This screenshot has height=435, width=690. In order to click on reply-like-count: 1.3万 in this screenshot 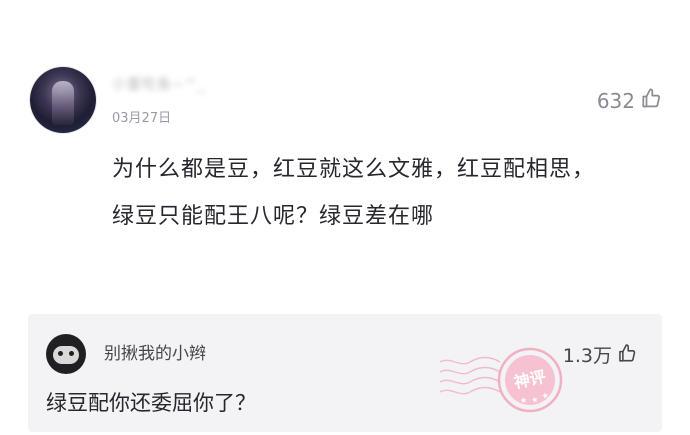, I will do `click(587, 355)`.